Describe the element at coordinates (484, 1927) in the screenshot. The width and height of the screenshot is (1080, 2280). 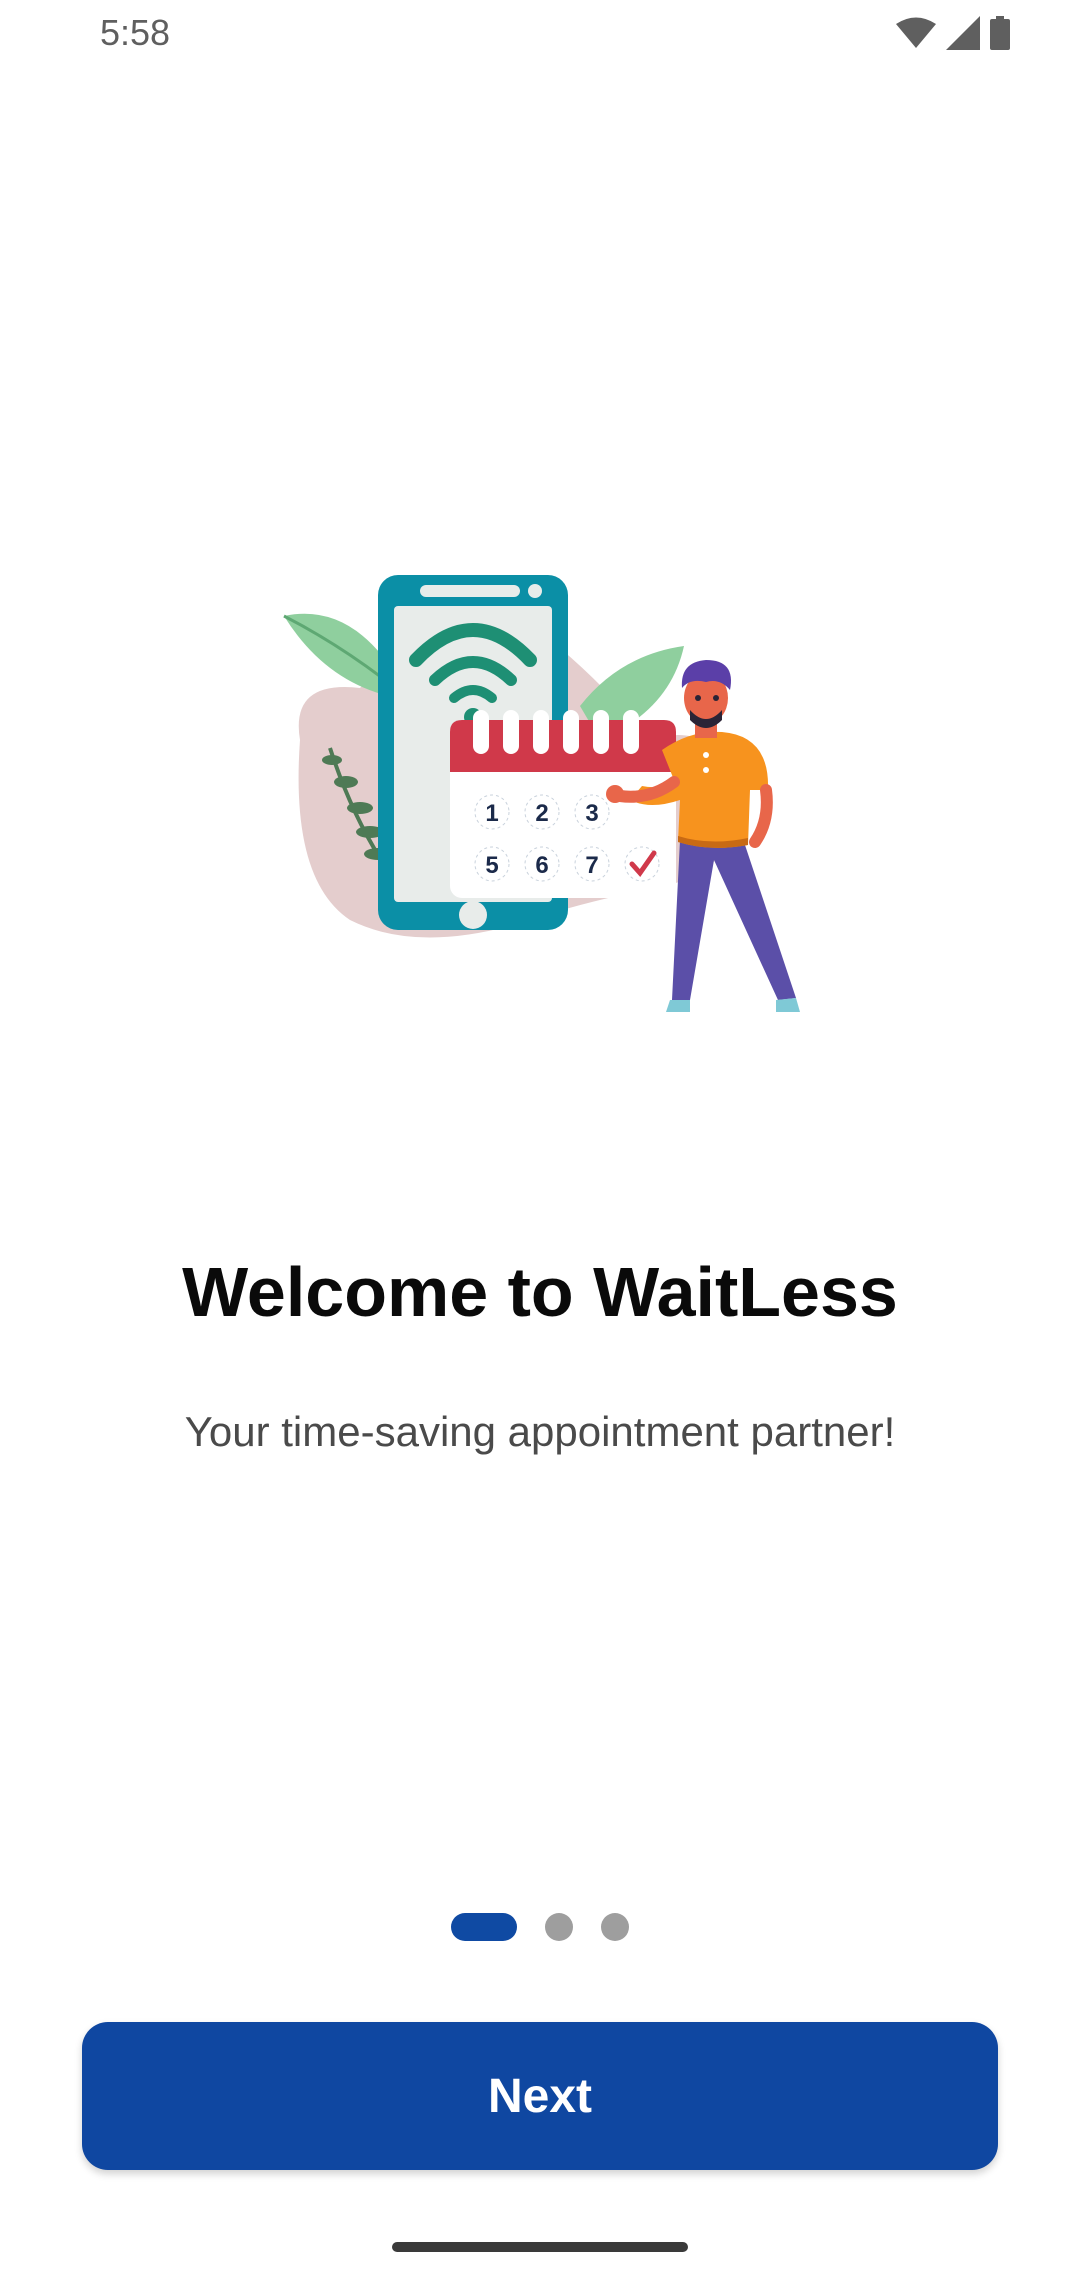
I see `page-dot-active` at that location.